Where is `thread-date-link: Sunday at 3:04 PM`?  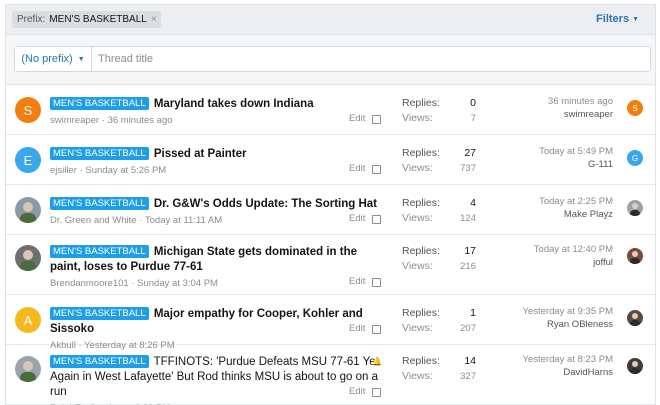
thread-date-link: Sunday at 3:04 PM is located at coordinates (177, 283).